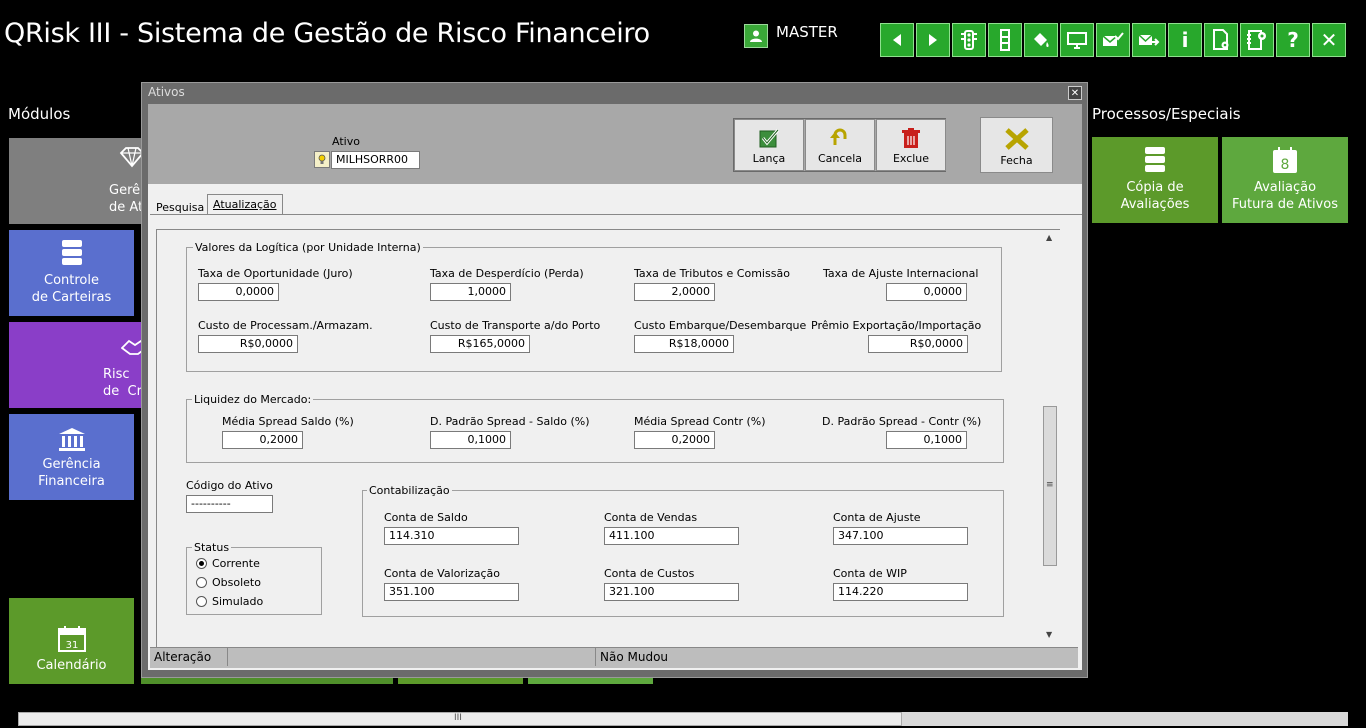 Image resolution: width=1366 pixels, height=728 pixels. Describe the element at coordinates (470, 292) in the screenshot. I see `taxa-desperdicio-input: 1,0000` at that location.